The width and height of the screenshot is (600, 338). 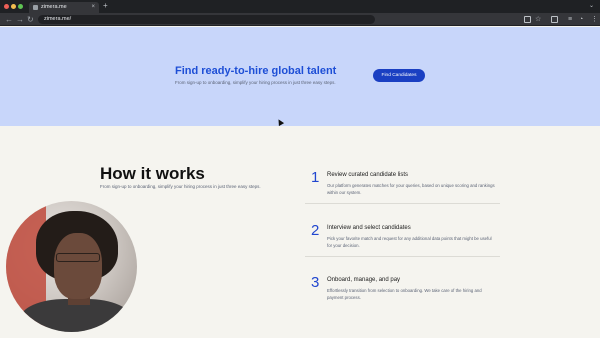 What do you see at coordinates (315, 282) in the screenshot?
I see `step-number: 3` at bounding box center [315, 282].